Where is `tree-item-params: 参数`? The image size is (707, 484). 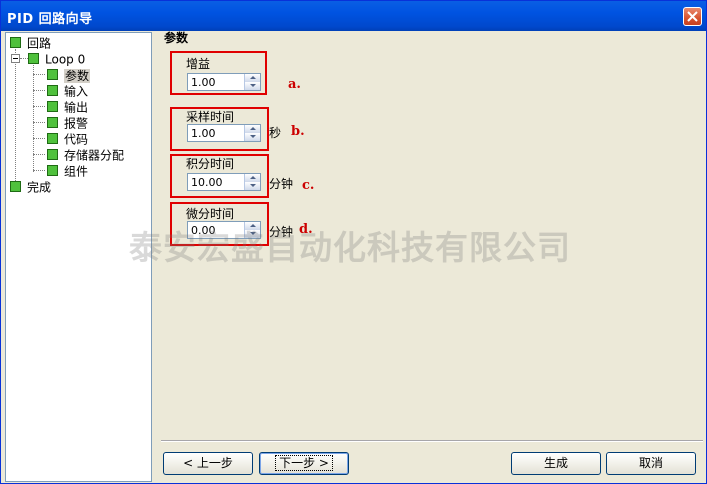 tree-item-params: 参数 is located at coordinates (69, 75).